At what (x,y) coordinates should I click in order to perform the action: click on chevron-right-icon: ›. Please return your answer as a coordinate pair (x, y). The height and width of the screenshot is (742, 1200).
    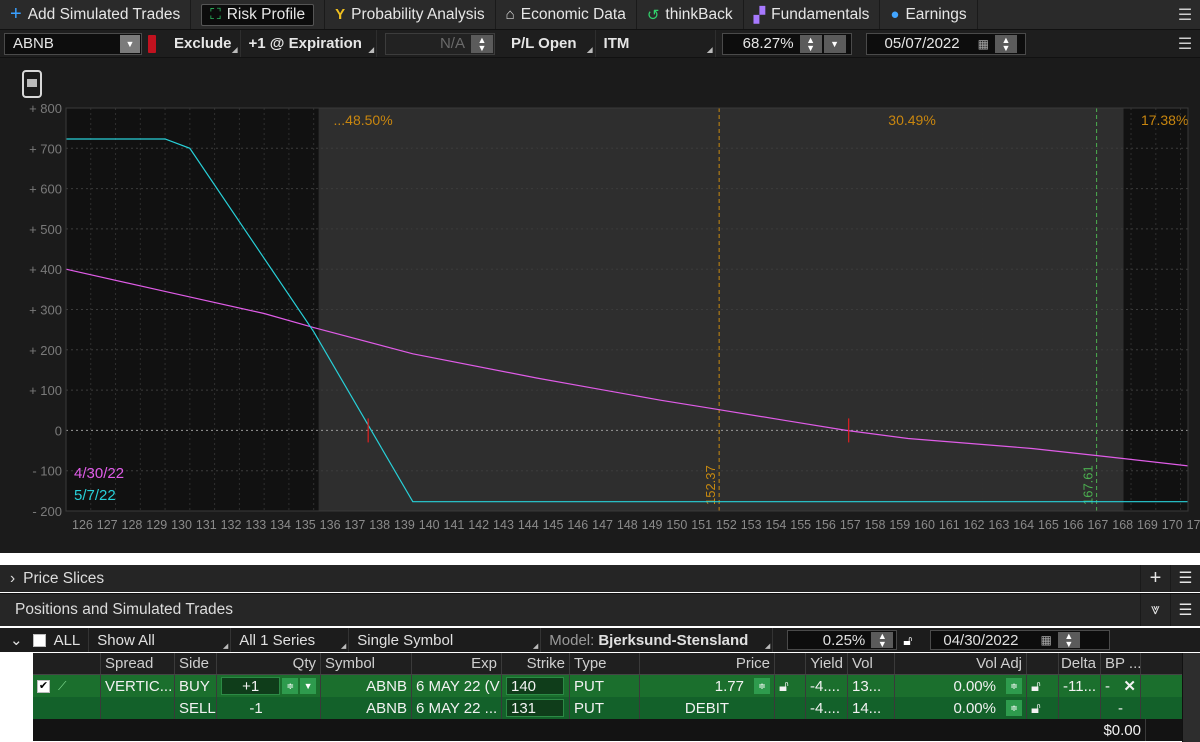
    Looking at the image, I should click on (12, 579).